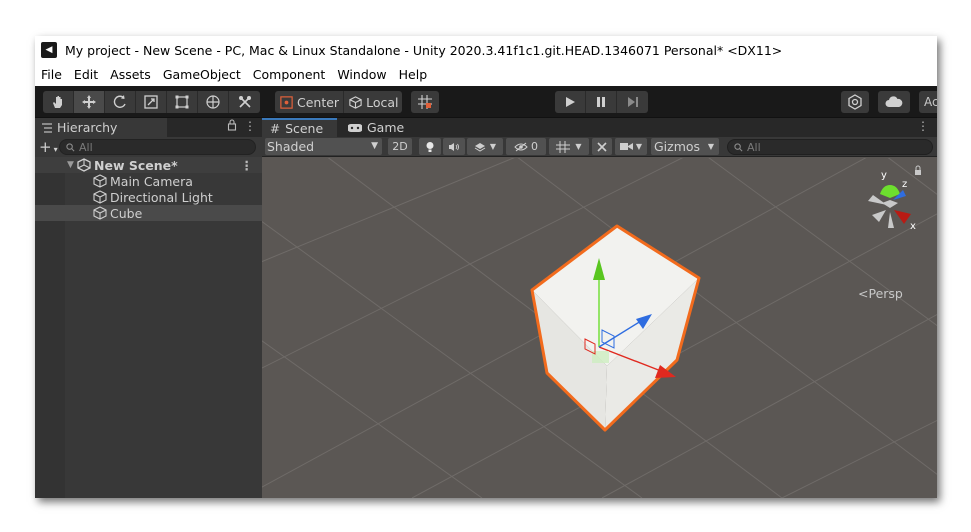 The image size is (971, 532). I want to click on collab-icon, so click(855, 102).